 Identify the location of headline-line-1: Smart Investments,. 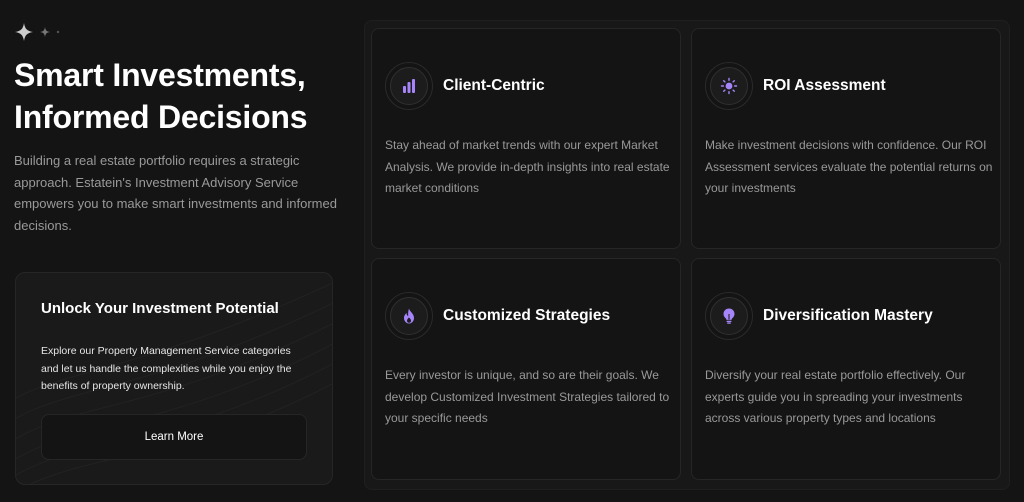
(160, 75).